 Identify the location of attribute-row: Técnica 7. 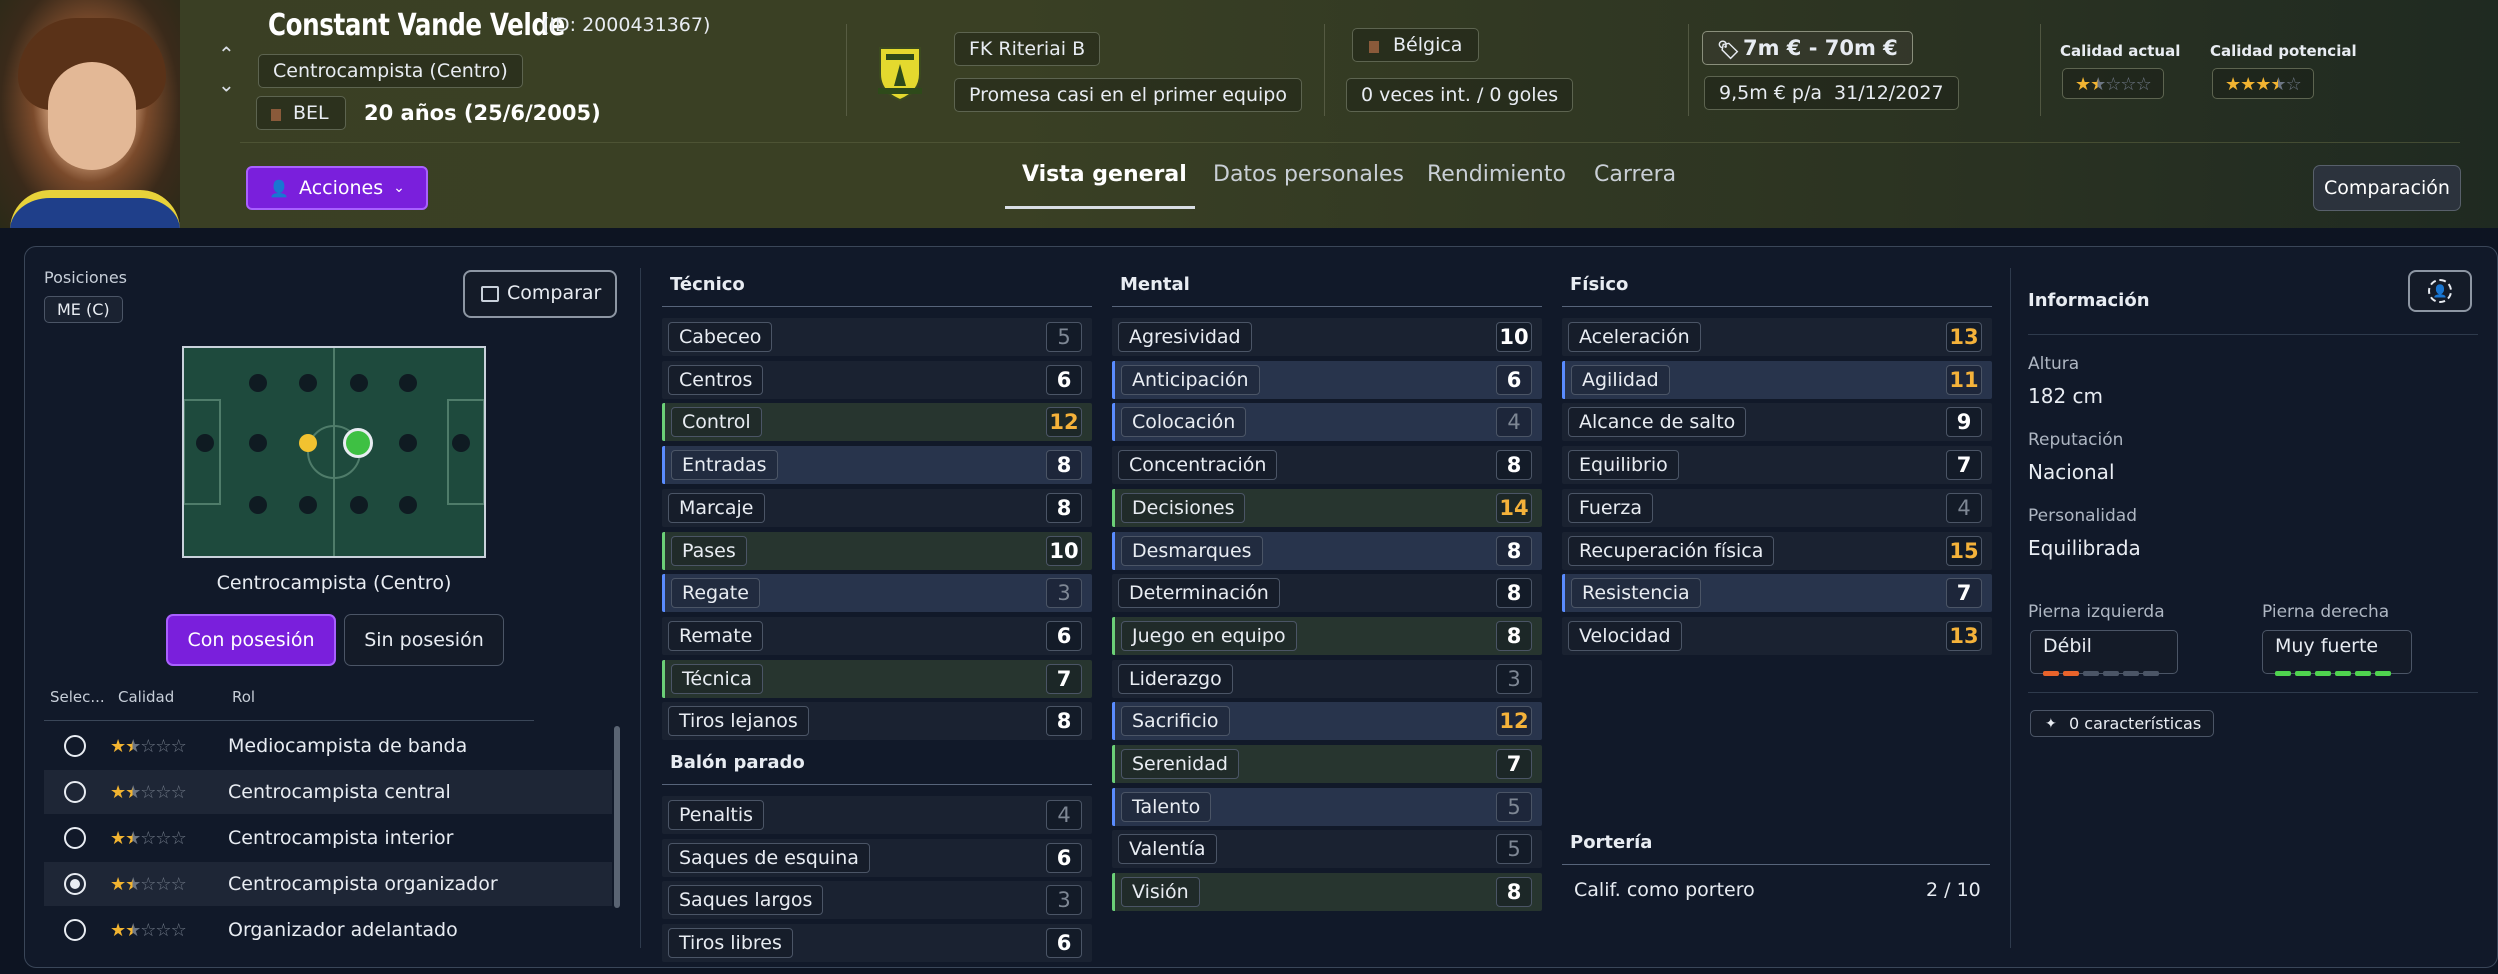
(877, 678).